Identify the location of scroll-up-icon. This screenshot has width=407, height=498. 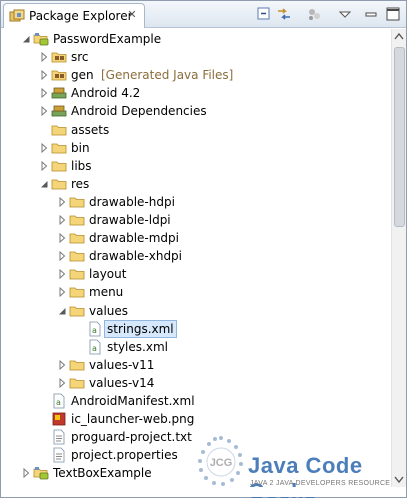
(399, 37).